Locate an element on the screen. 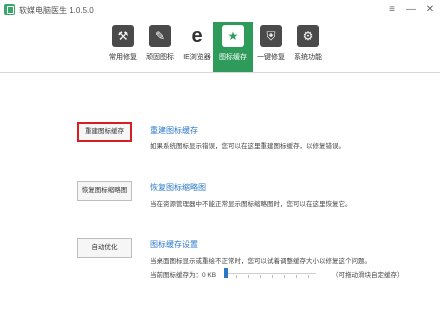 This screenshot has width=440, height=326. auto-optimize-button: 自动优化 is located at coordinates (104, 248).